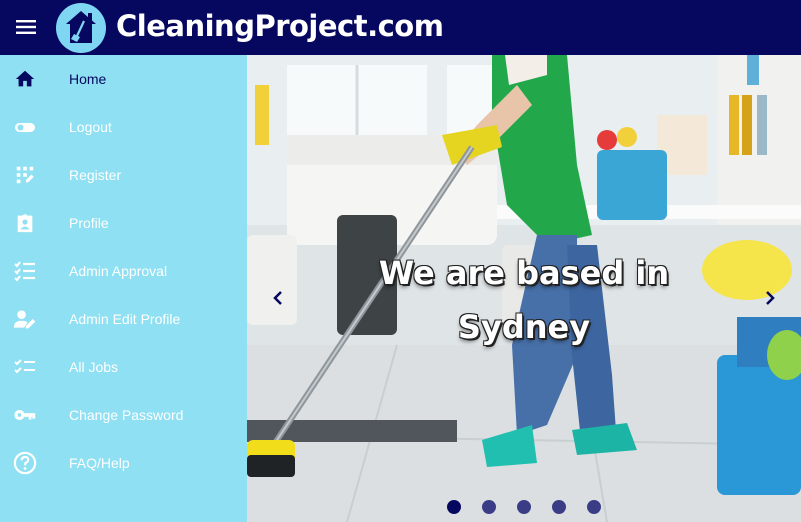 The width and height of the screenshot is (801, 522). What do you see at coordinates (123, 367) in the screenshot?
I see `sidebar-item-all-jobs: All Jobs` at bounding box center [123, 367].